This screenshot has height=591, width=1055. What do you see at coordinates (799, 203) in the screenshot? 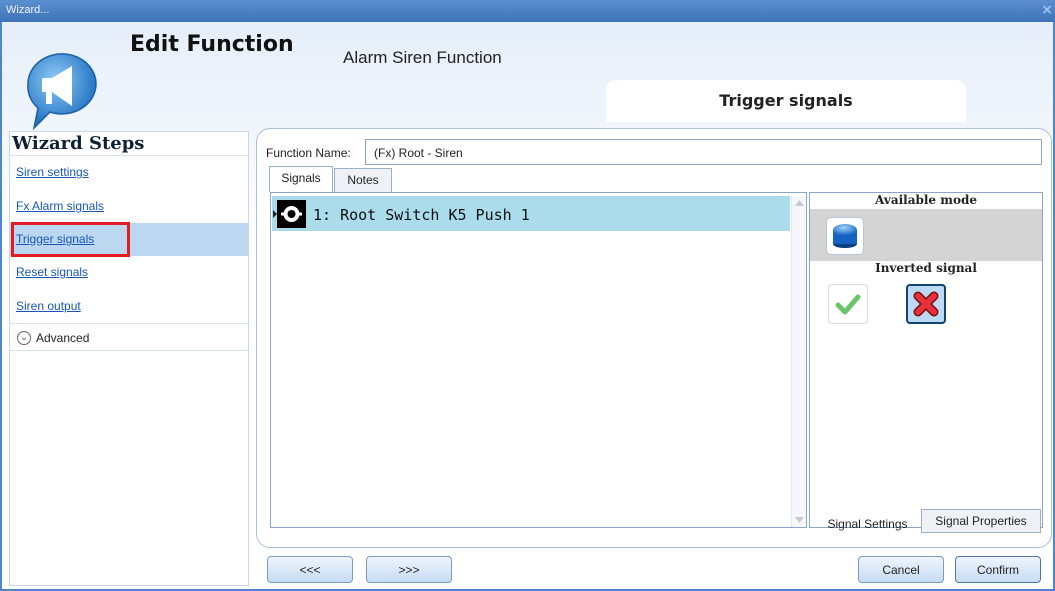
I see `scroll-up-icon` at bounding box center [799, 203].